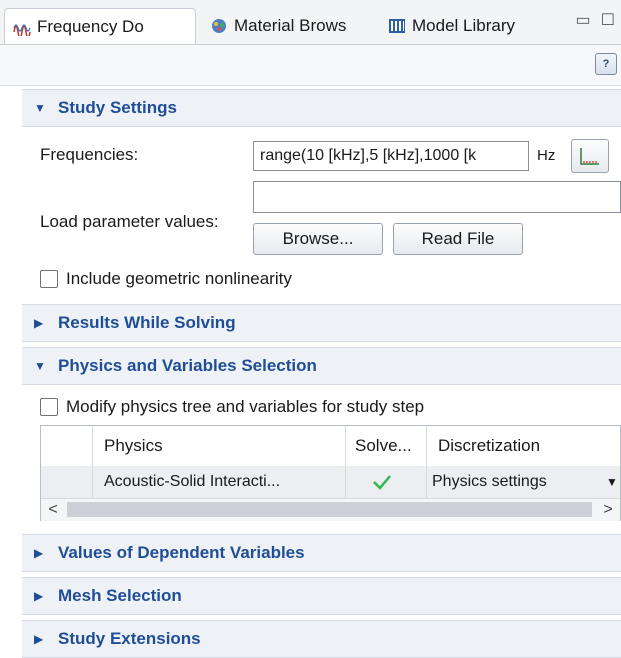 The image size is (621, 658). I want to click on section-title: Physics and Variables Selection, so click(187, 365).